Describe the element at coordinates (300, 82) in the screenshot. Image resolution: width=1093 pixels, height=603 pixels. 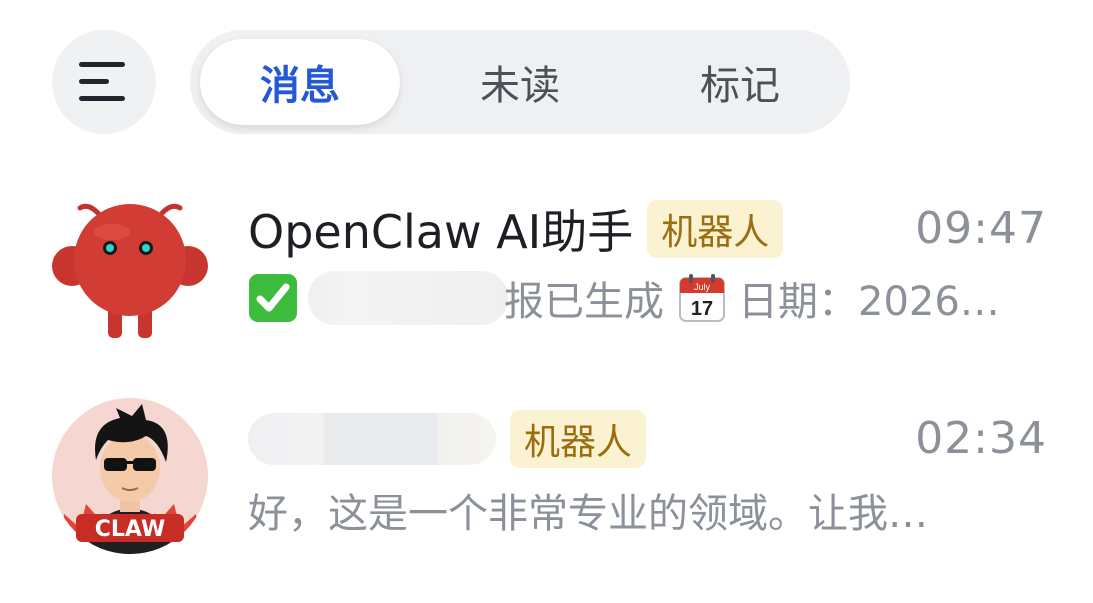
I see `tab-messages: 消息` at that location.